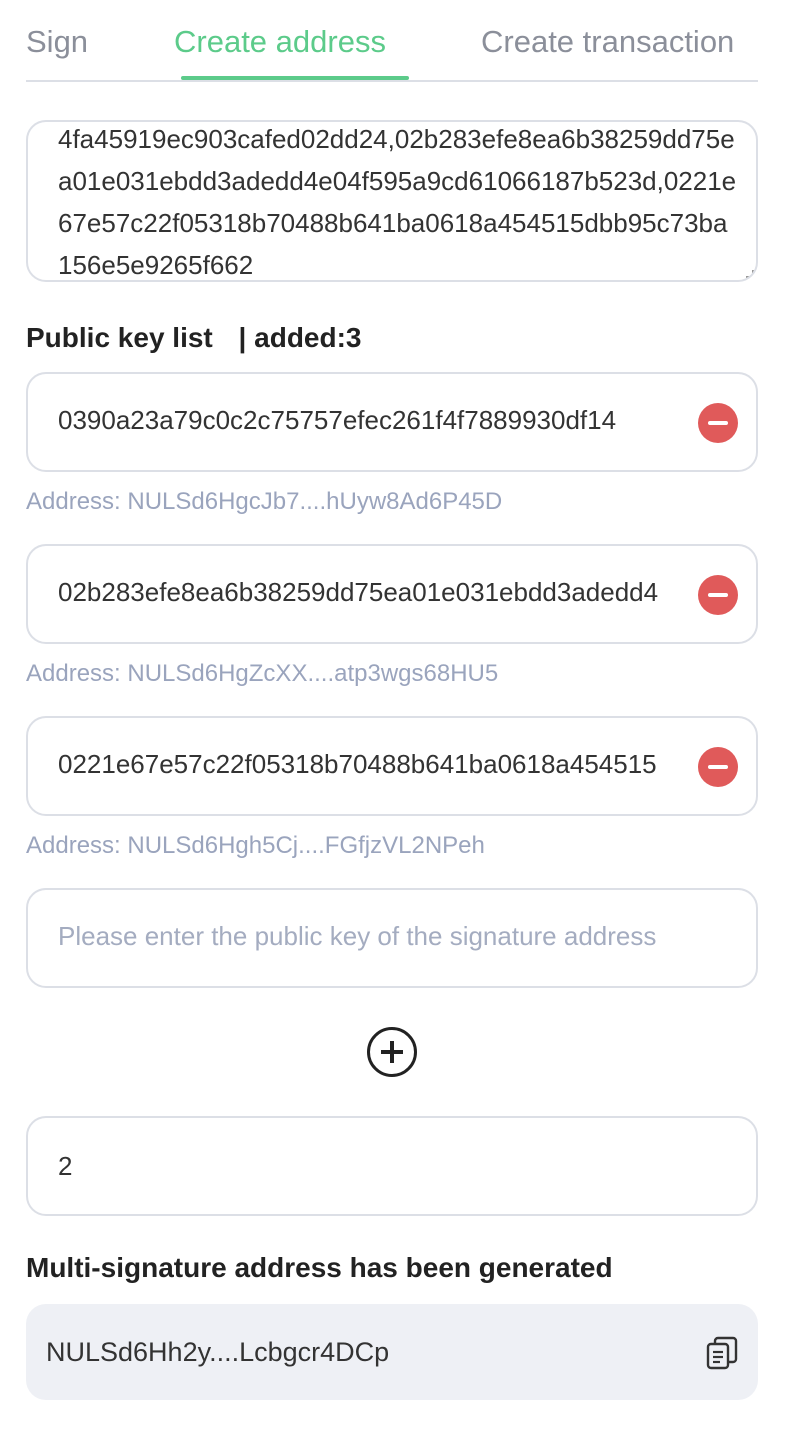 The image size is (788, 1440). I want to click on min-signatures-input: 2, so click(392, 1166).